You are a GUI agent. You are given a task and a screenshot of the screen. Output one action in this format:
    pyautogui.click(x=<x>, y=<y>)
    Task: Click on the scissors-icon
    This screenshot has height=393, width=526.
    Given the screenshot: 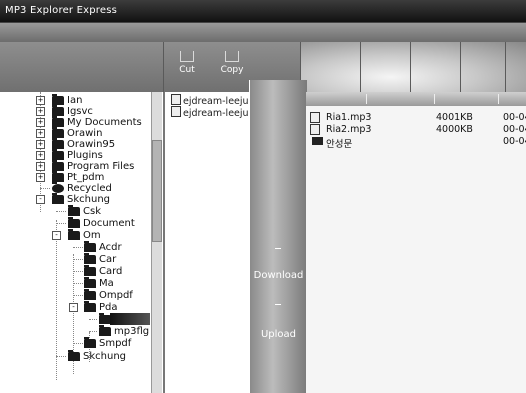 What is the action you would take?
    pyautogui.click(x=187, y=56)
    